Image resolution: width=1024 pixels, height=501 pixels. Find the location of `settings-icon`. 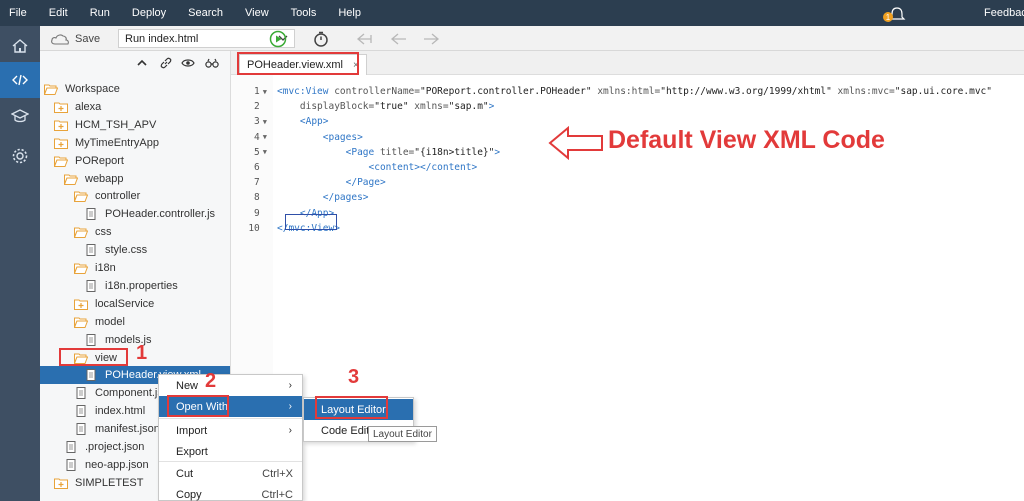

settings-icon is located at coordinates (20, 156).